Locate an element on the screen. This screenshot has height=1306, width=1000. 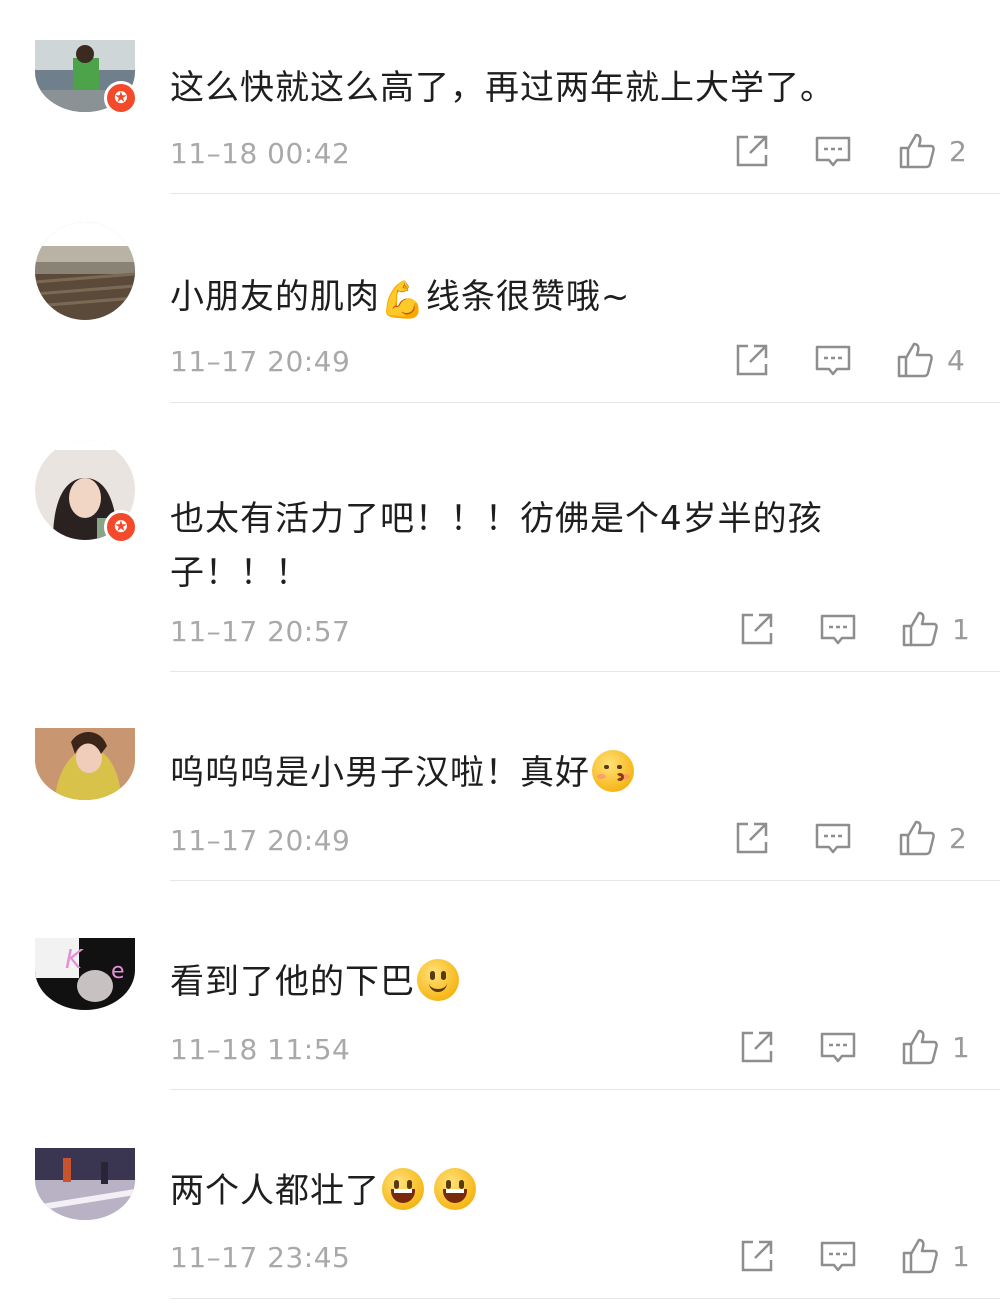
comment-actions: 4 is located at coordinates (850, 362).